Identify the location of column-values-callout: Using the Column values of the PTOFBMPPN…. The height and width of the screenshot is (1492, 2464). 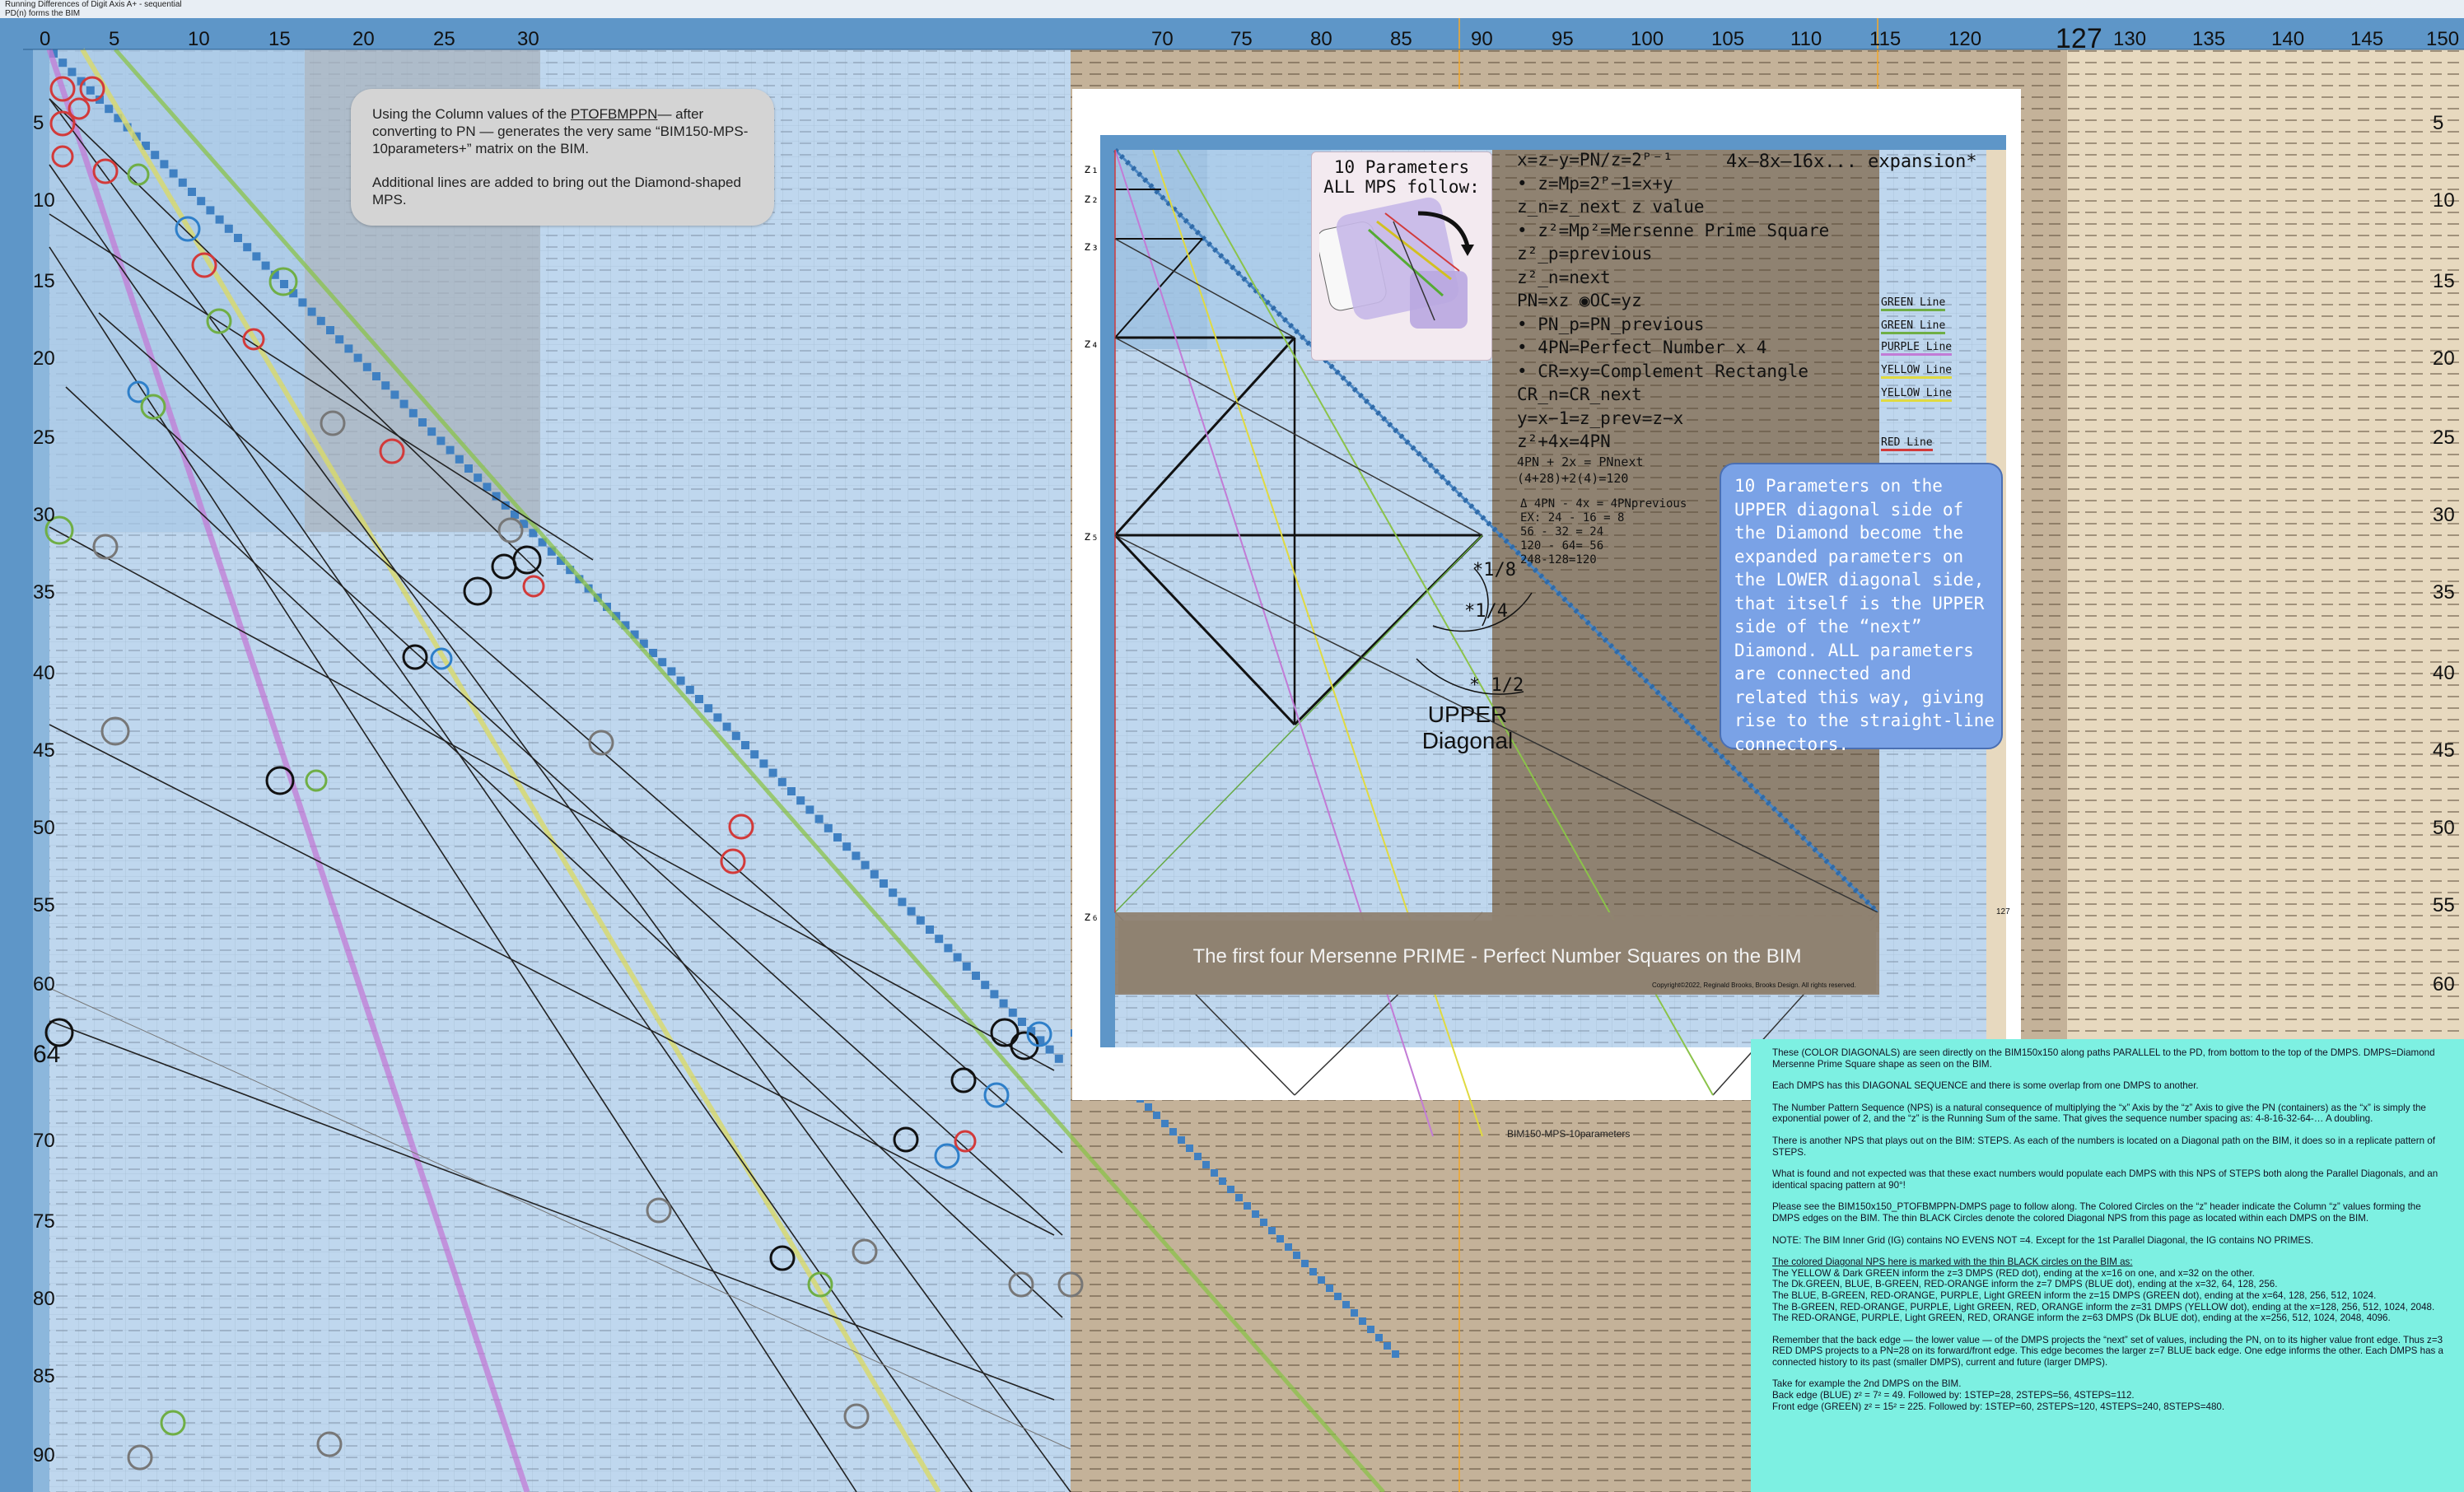
(562, 157).